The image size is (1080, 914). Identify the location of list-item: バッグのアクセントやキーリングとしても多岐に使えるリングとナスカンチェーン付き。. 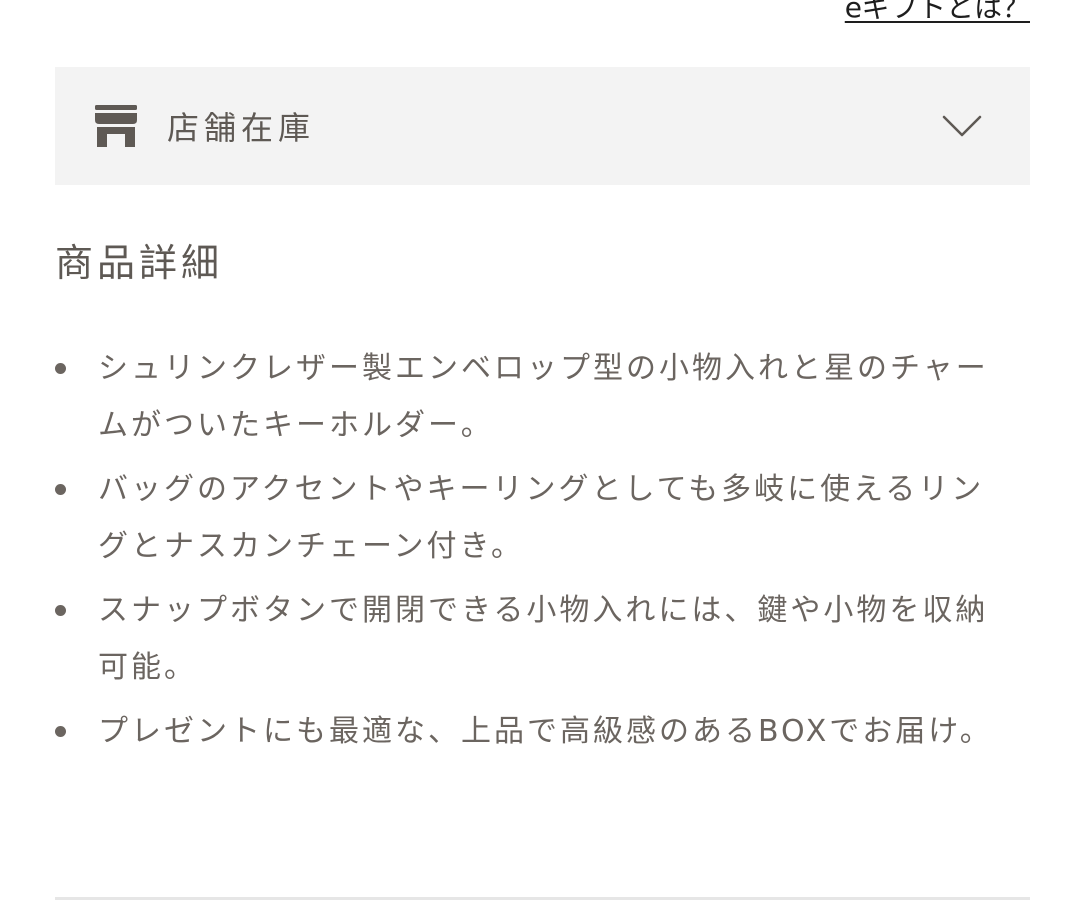
(532, 518).